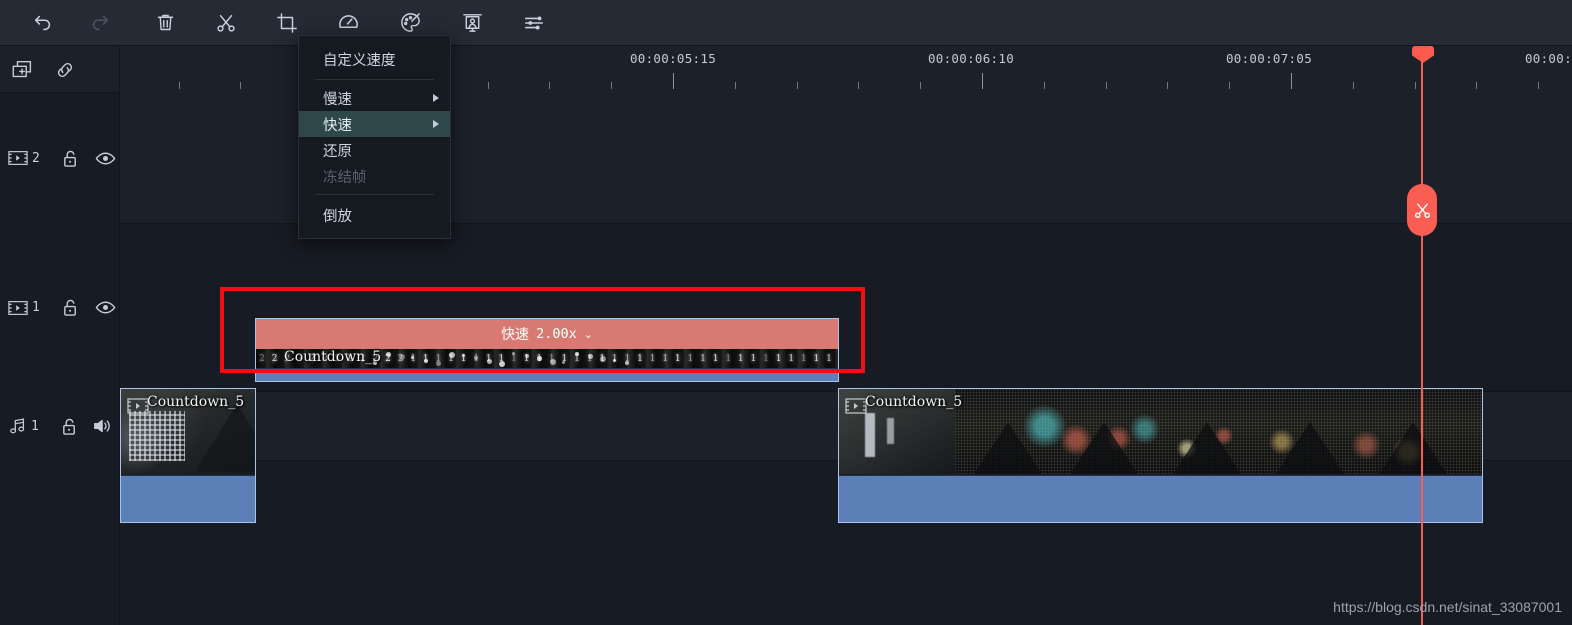 The height and width of the screenshot is (625, 1572). I want to click on menu-item-custom-speed: 自定义速度, so click(374, 59).